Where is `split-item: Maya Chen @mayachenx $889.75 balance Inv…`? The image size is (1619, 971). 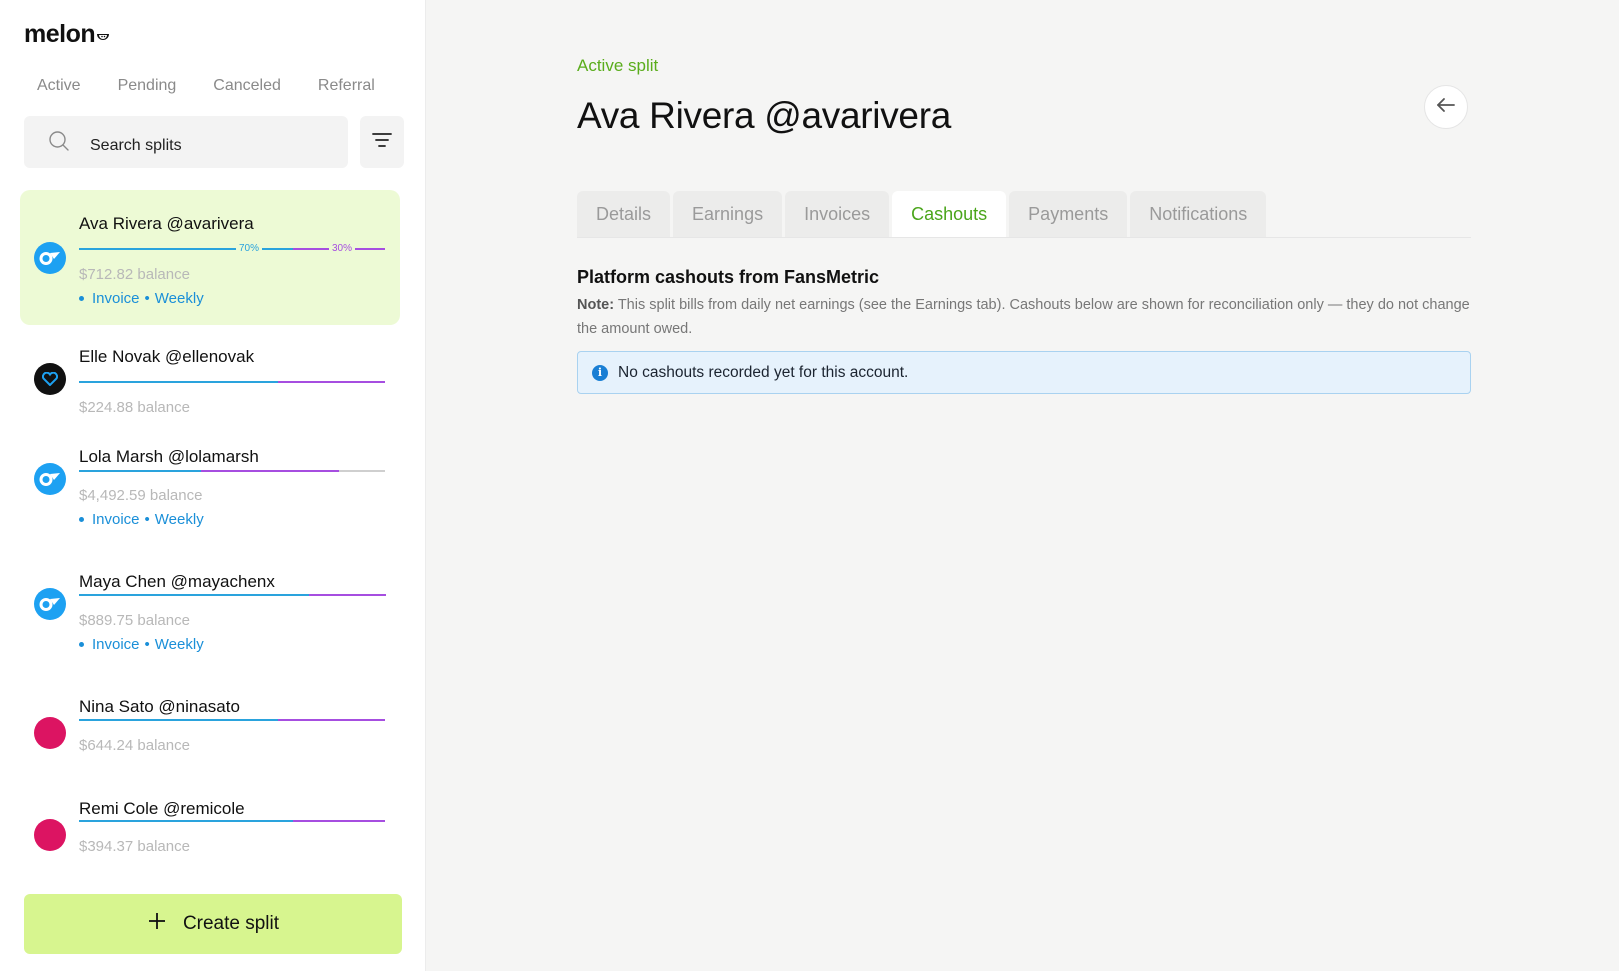
split-item: Maya Chen @mayachenx $889.75 balance Inv… is located at coordinates (210, 612).